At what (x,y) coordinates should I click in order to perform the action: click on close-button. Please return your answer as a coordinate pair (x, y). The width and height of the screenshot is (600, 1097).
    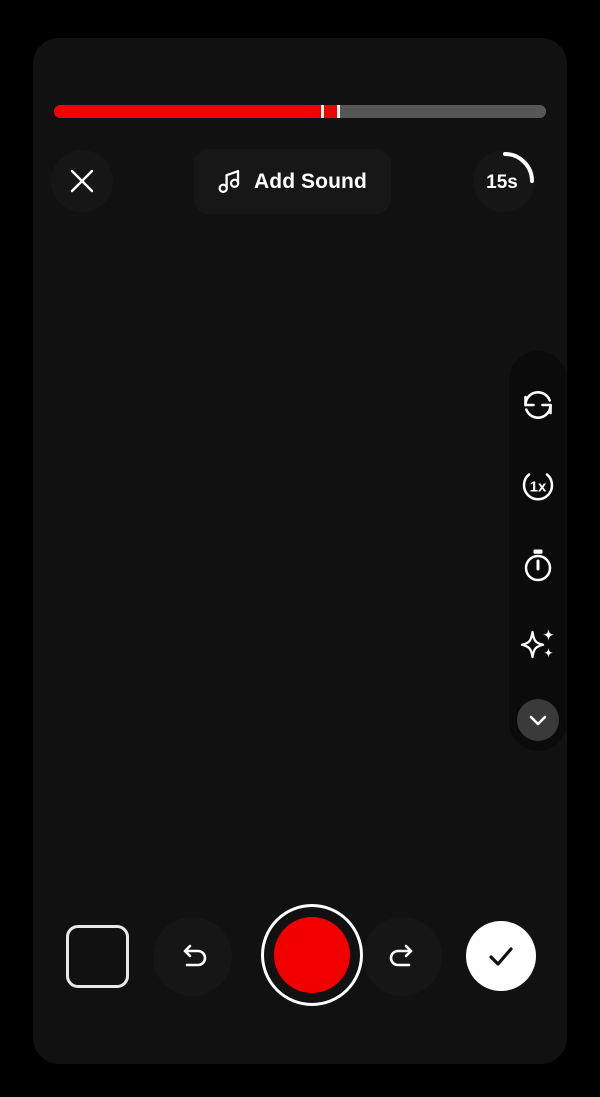
    Looking at the image, I should click on (82, 181).